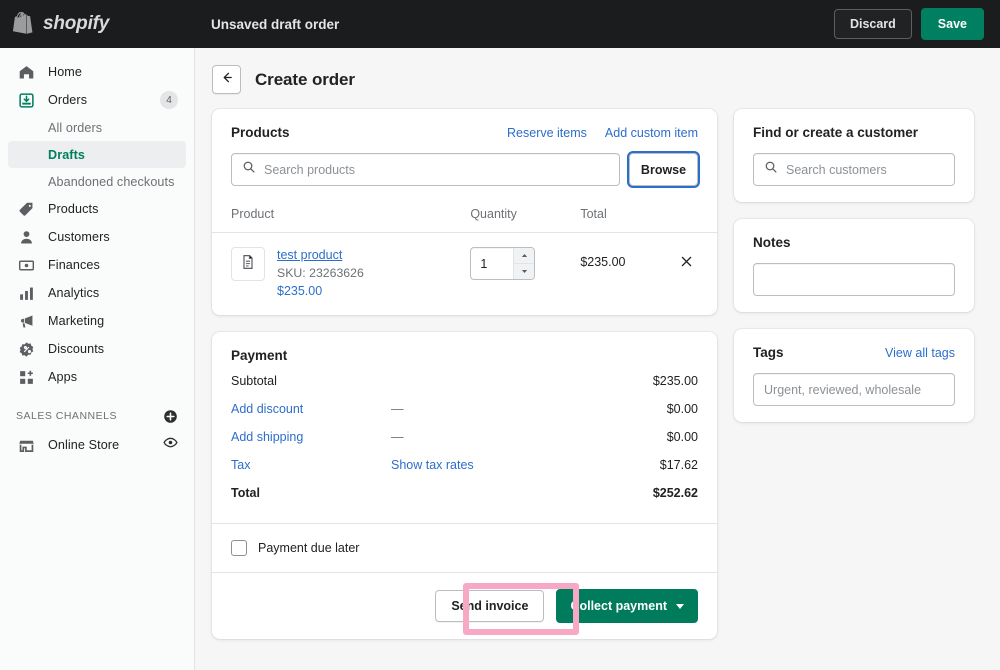  What do you see at coordinates (872, 24) in the screenshot?
I see `discard-button: Discard` at bounding box center [872, 24].